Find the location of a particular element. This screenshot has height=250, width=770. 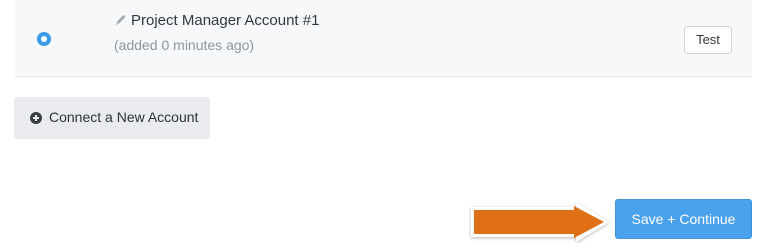

account-added-time: (added 0 minutes ago) is located at coordinates (184, 45).